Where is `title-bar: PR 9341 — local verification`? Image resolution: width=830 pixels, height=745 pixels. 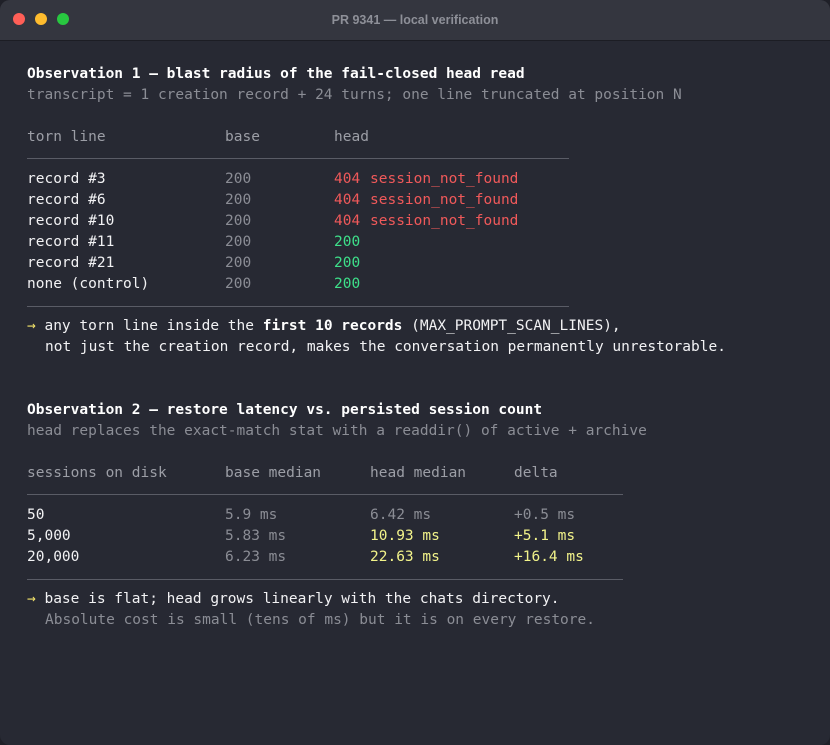 title-bar: PR 9341 — local verification is located at coordinates (415, 20).